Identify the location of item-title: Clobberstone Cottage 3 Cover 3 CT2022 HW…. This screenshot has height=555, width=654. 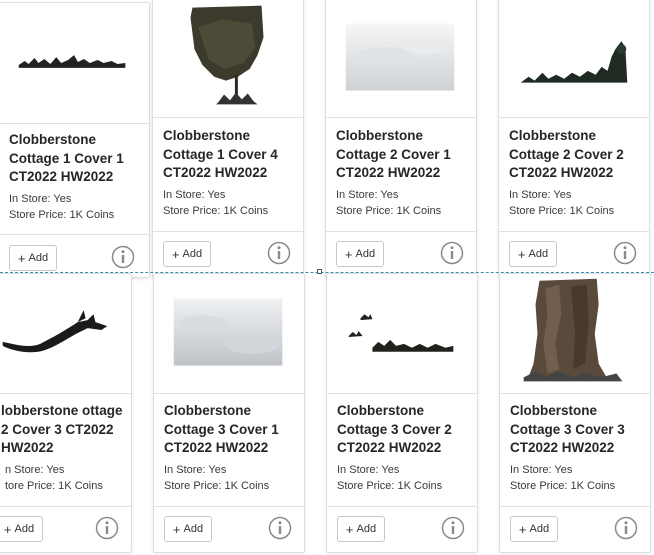
(567, 429).